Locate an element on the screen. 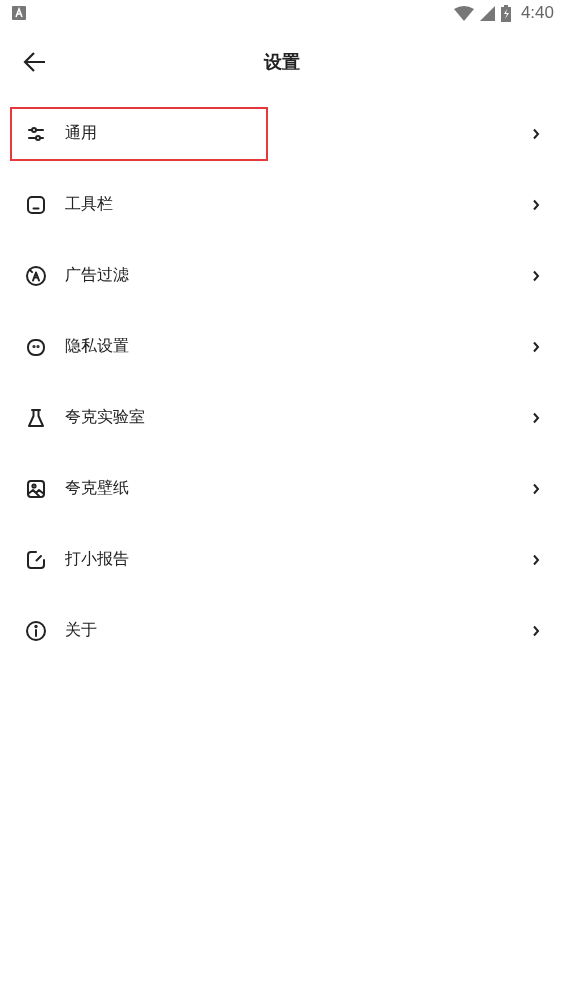  wifi-icon is located at coordinates (463, 13).